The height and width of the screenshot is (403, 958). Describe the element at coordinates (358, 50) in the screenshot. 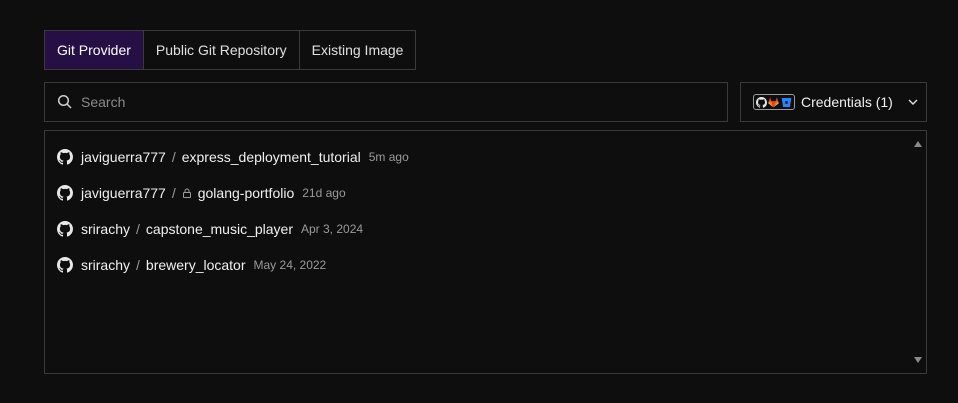

I see `tab-existing-image: Existing Image` at that location.